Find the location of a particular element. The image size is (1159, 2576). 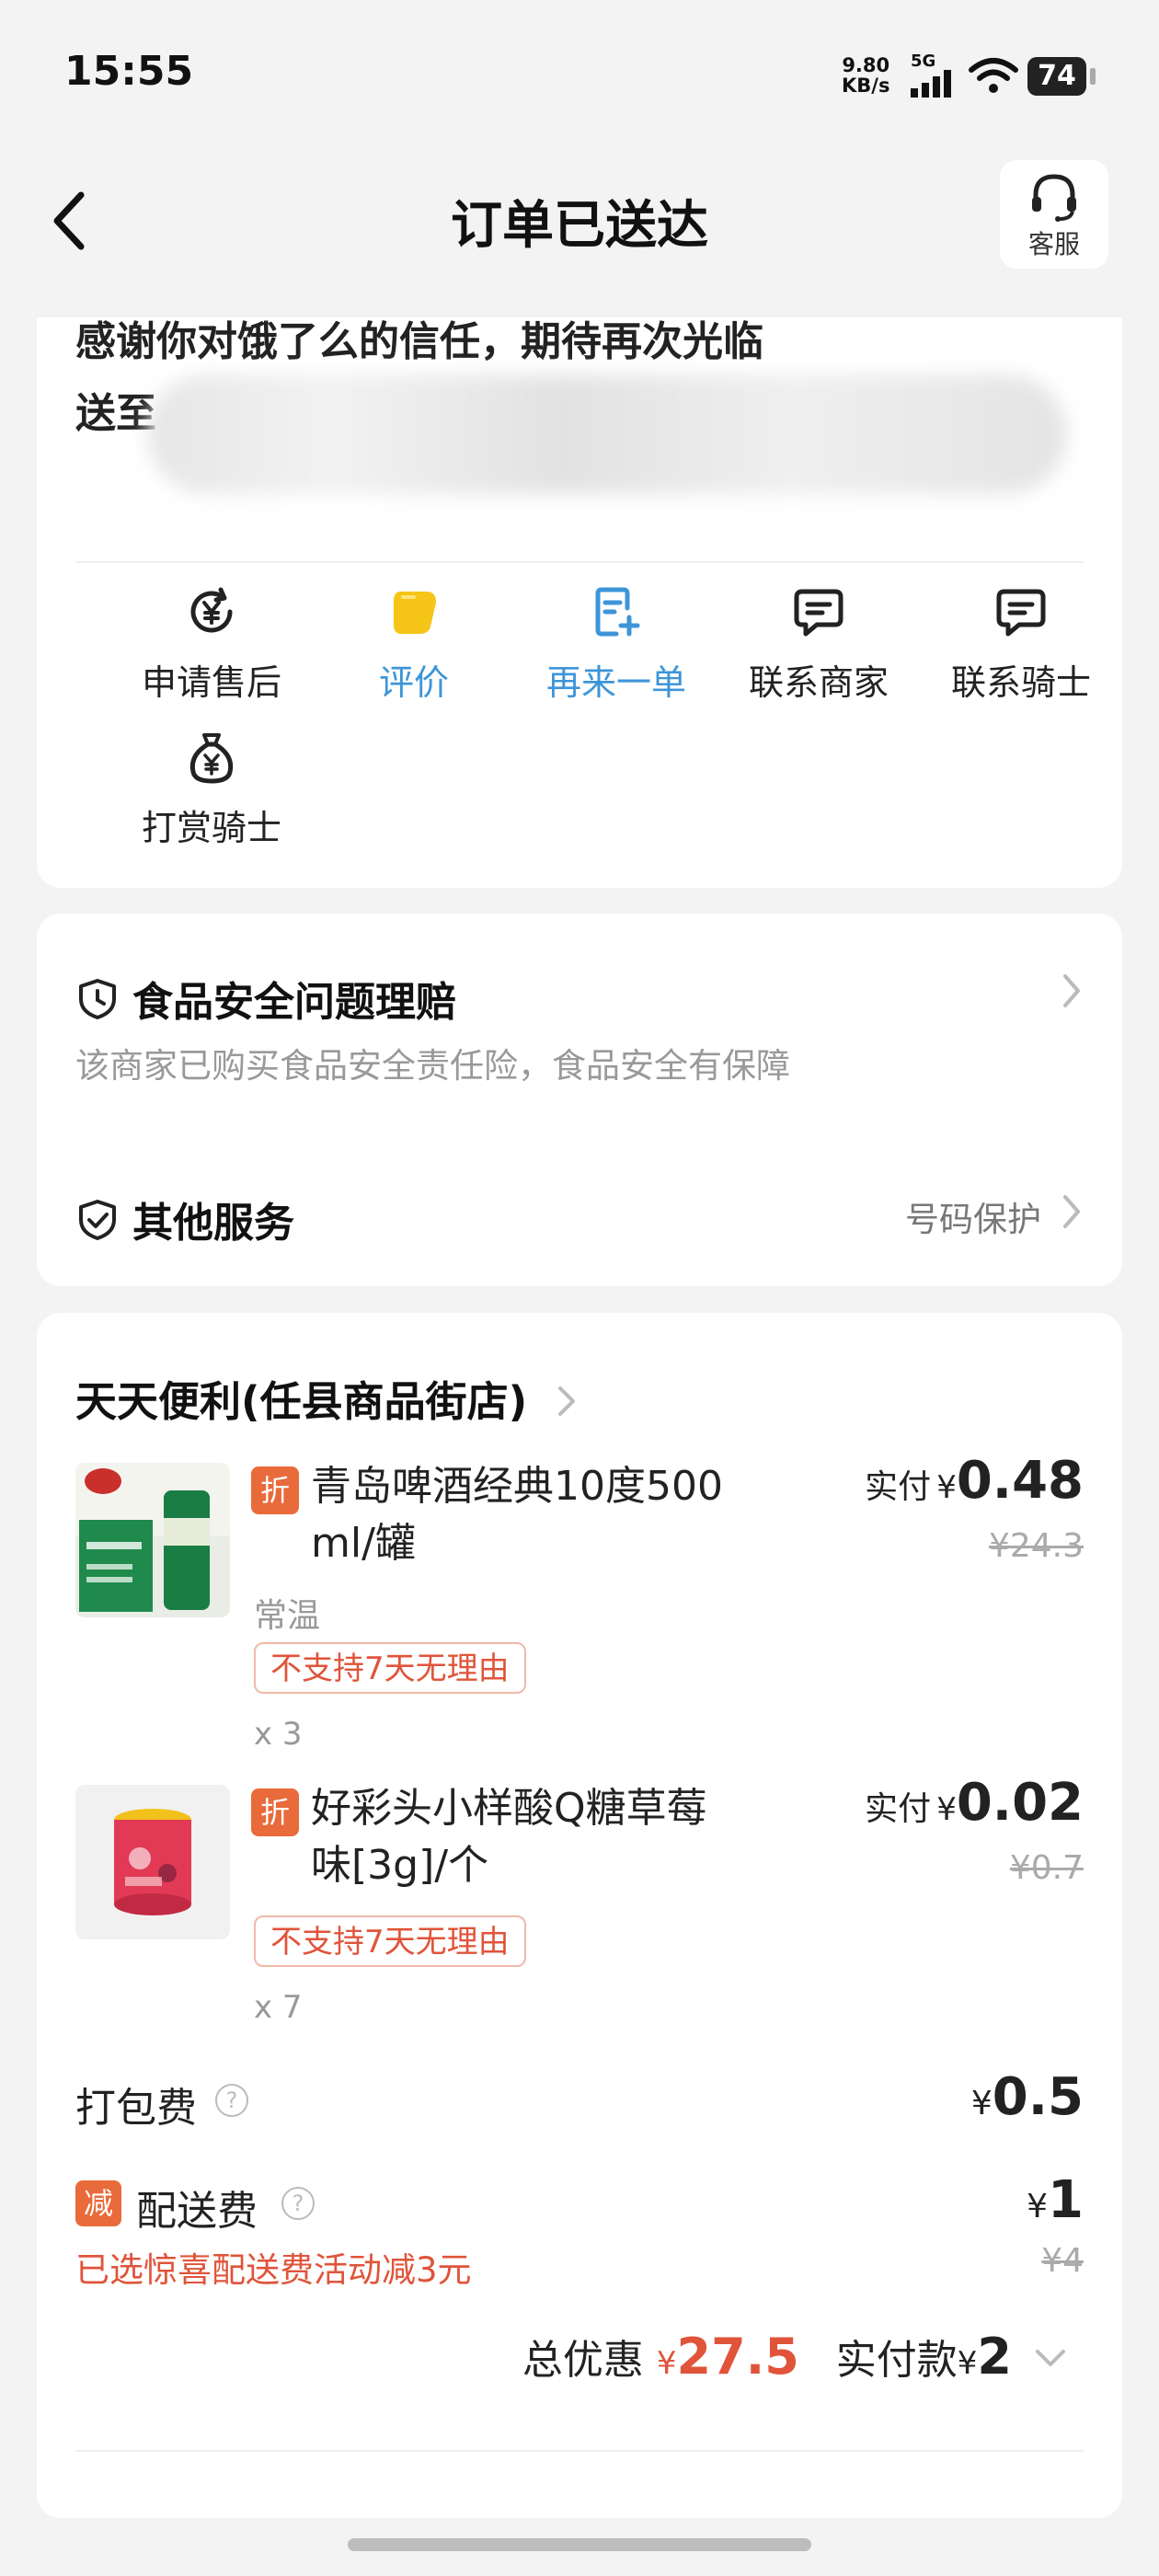

customer-service-button: 客服 is located at coordinates (1054, 214).